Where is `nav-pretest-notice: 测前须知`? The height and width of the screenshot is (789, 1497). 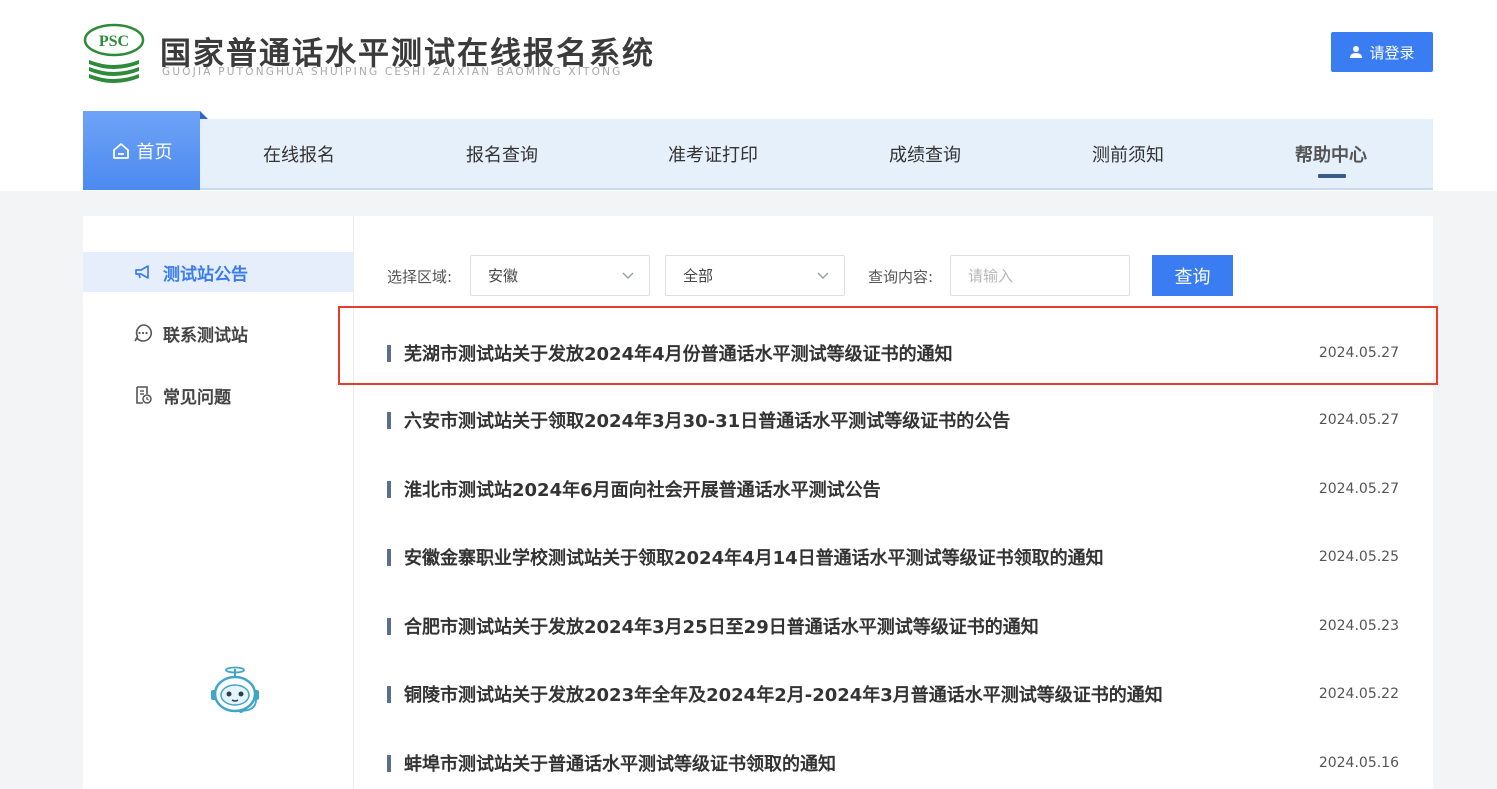
nav-pretest-notice: 测前须知 is located at coordinates (1128, 153).